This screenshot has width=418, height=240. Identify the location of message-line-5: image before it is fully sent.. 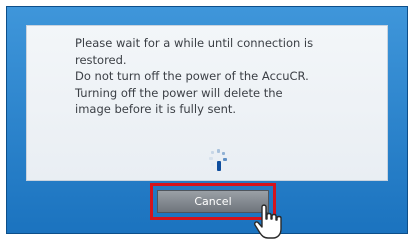
(156, 109).